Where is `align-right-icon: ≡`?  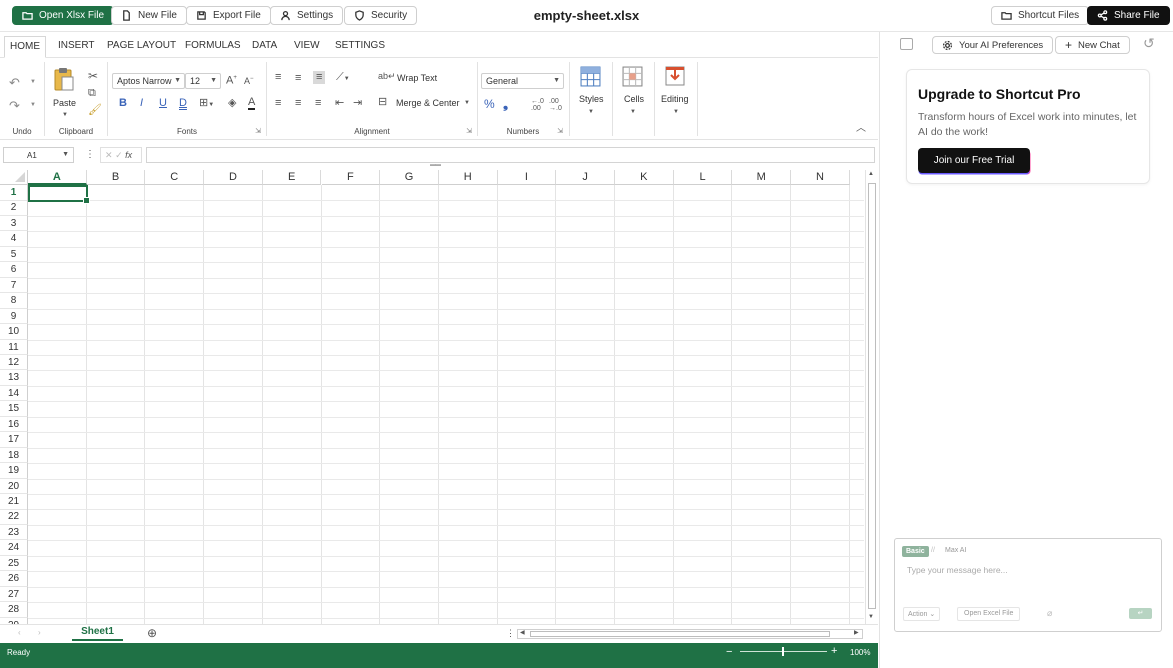
align-right-icon: ≡ is located at coordinates (318, 103).